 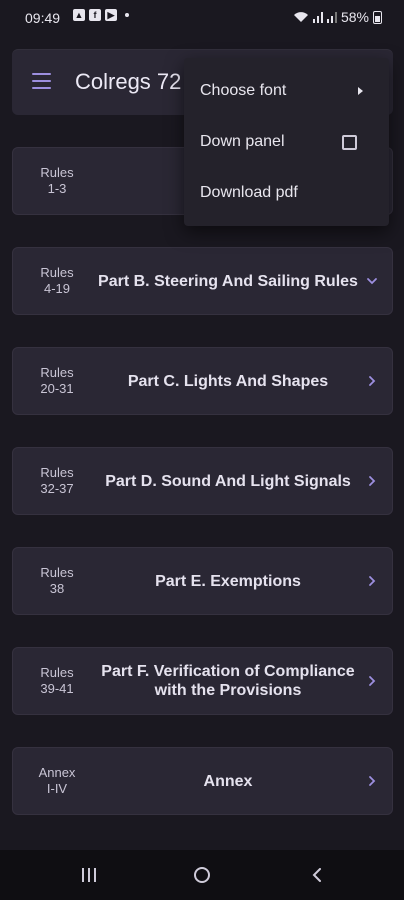 I want to click on home-icon, so click(x=202, y=875).